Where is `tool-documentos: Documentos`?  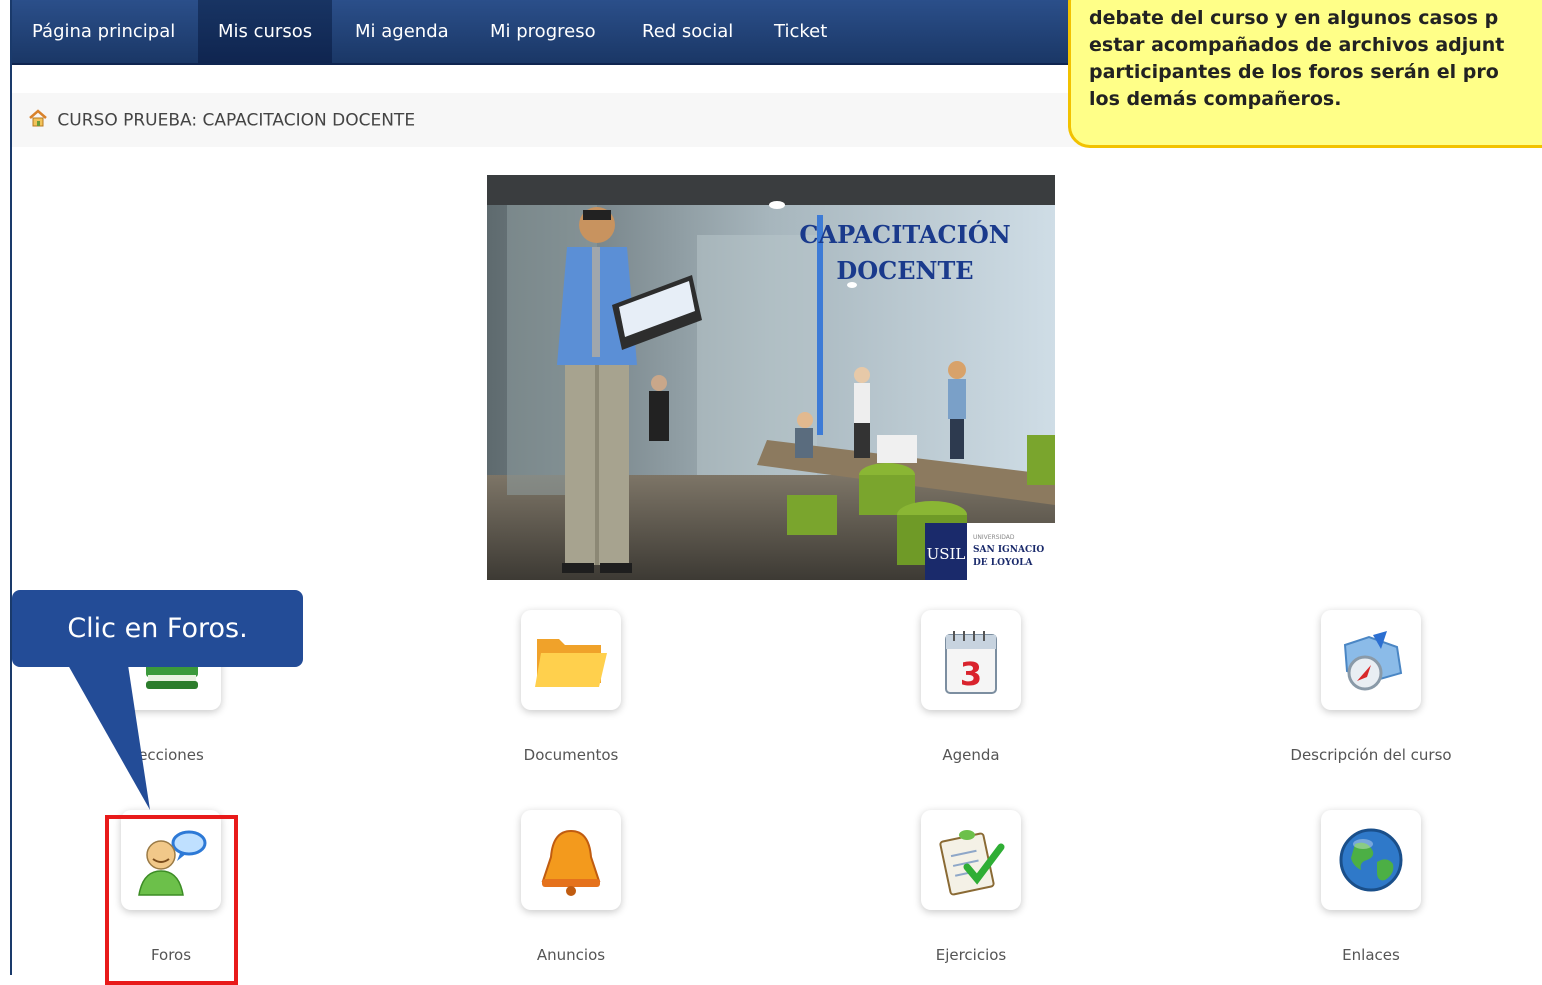
tool-documentos: Documentos is located at coordinates (571, 687).